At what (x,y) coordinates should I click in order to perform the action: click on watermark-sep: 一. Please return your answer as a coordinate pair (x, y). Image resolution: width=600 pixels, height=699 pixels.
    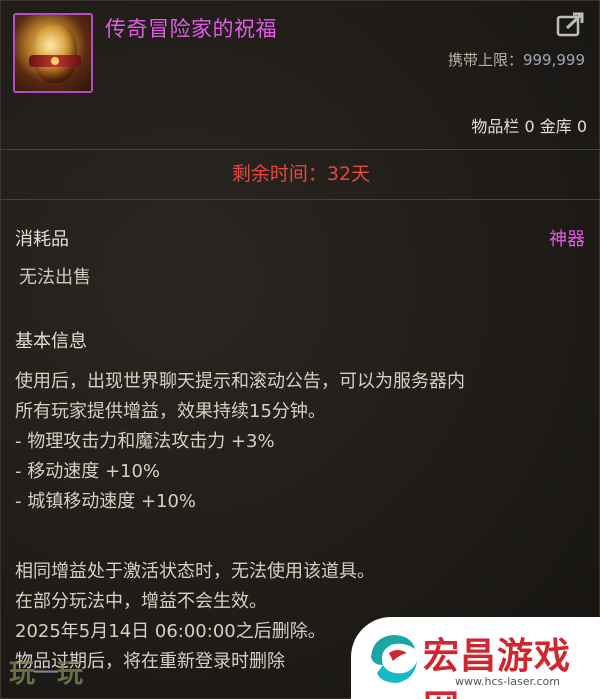
    Looking at the image, I should click on (46, 674).